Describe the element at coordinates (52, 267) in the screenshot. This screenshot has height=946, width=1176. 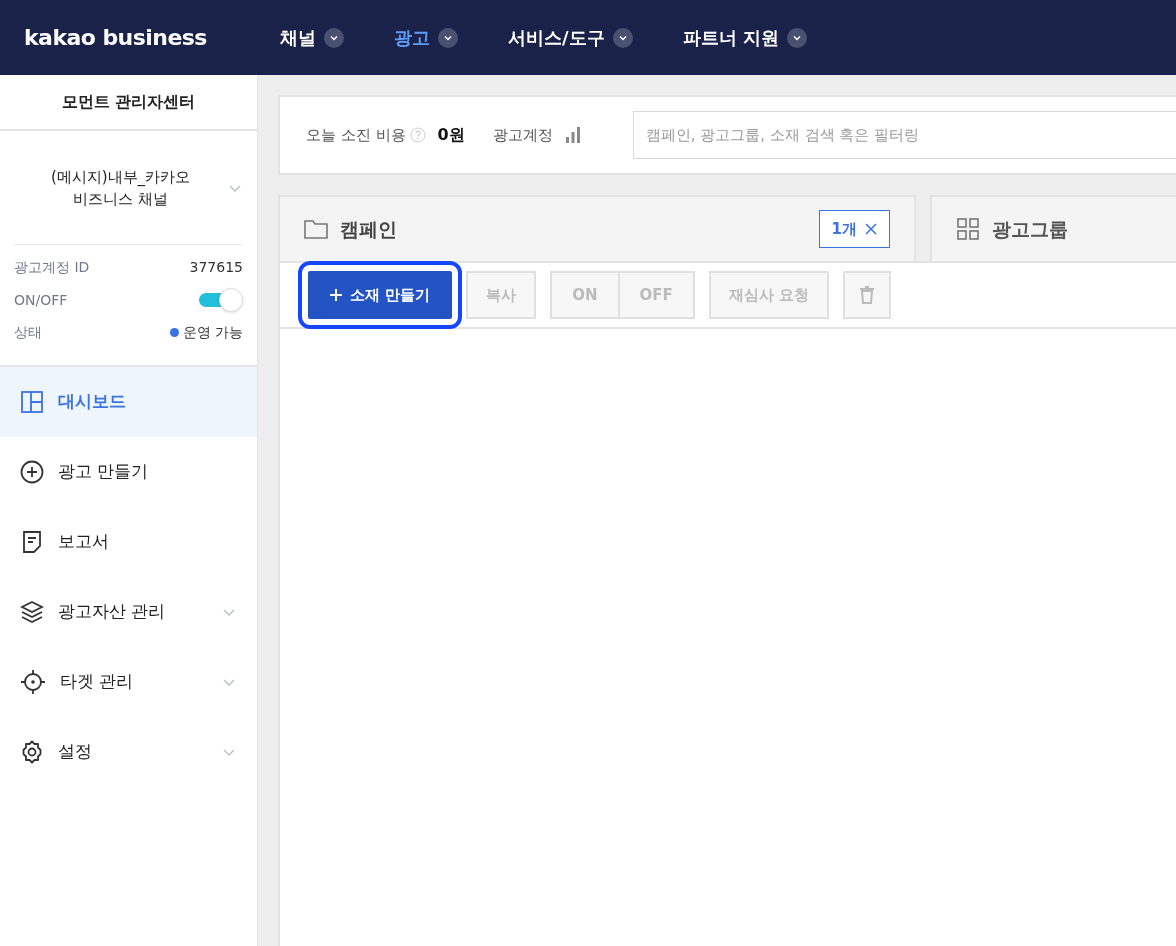
I see `field-label: 광고계정 ID` at that location.